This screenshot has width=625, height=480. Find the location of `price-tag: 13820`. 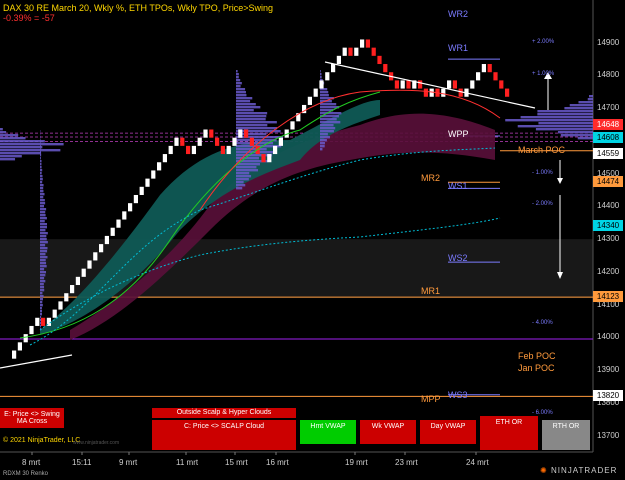

price-tag: 13820 is located at coordinates (608, 396).